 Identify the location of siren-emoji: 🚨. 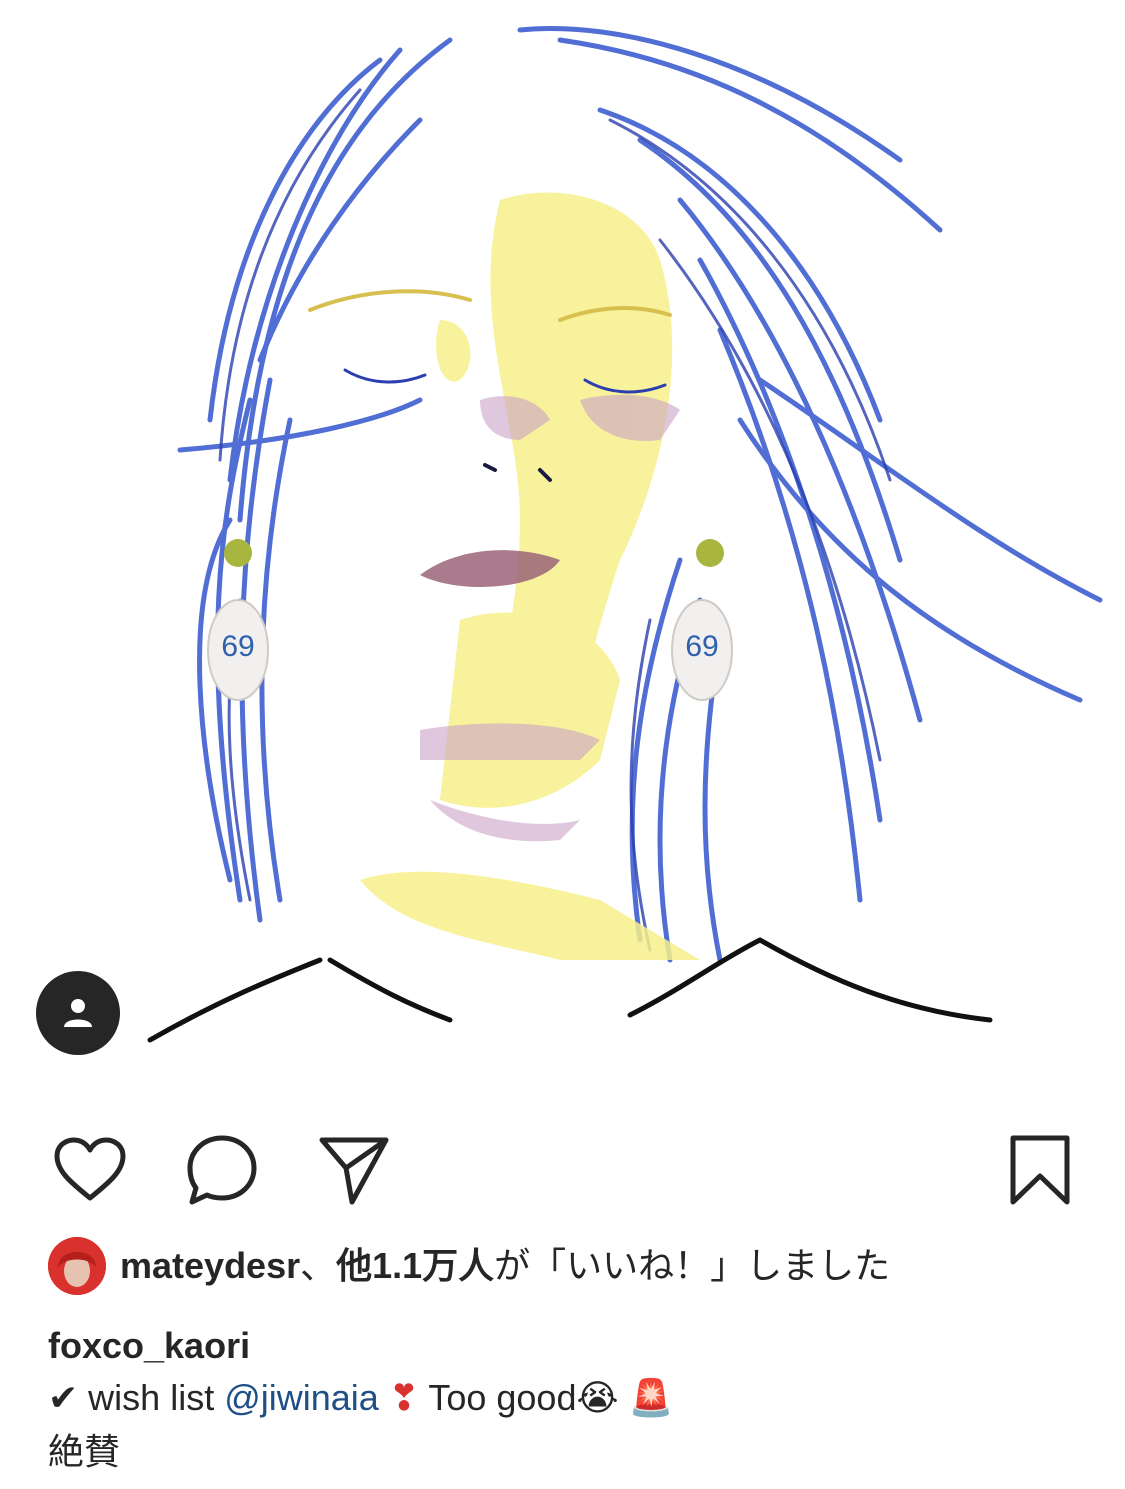
(646, 1397).